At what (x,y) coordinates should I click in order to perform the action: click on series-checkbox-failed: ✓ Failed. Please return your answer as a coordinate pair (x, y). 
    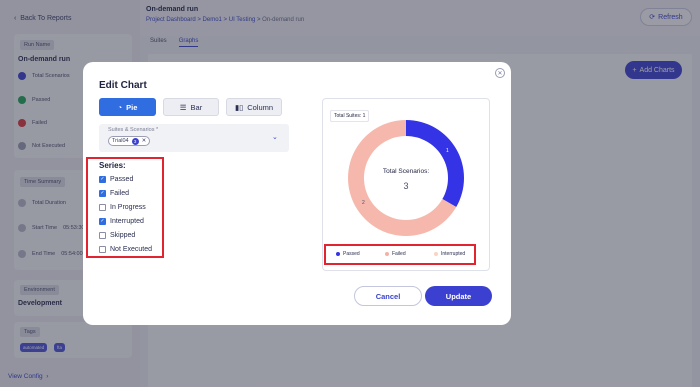
    Looking at the image, I should click on (114, 193).